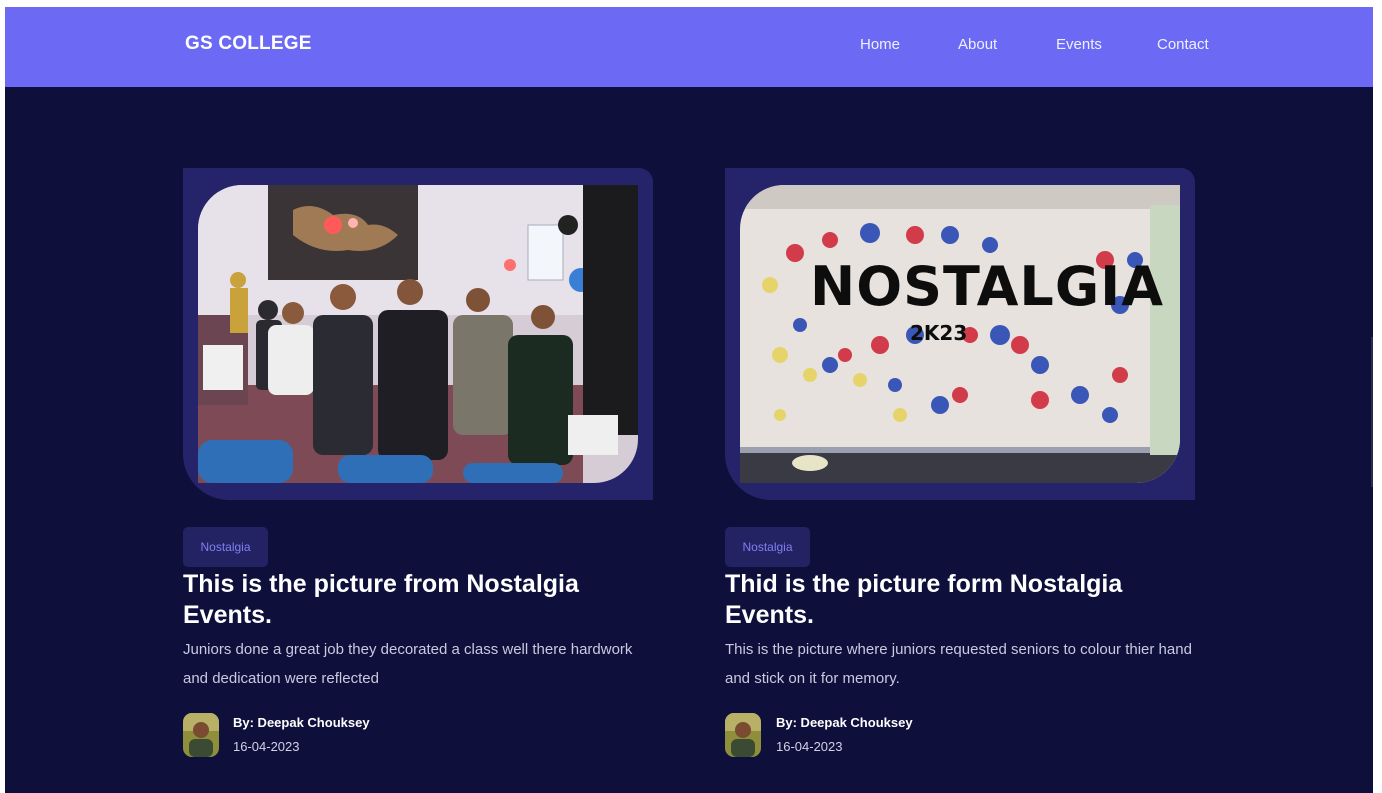 This screenshot has width=1382, height=793. Describe the element at coordinates (977, 44) in the screenshot. I see `nav-link-about: About` at that location.